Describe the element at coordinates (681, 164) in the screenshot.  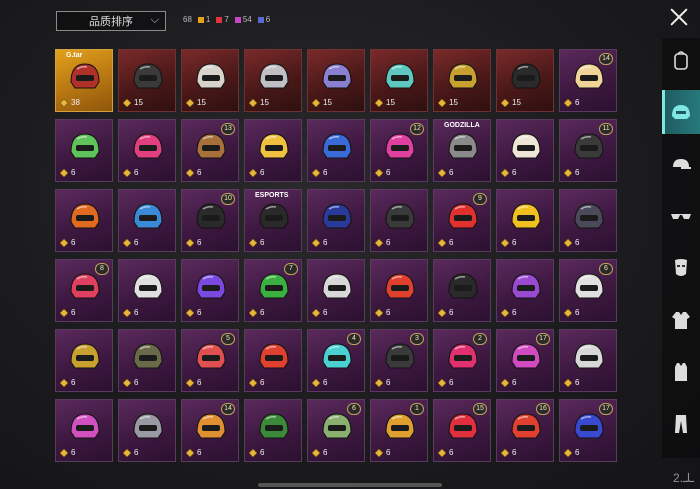
I see `sidebar-item-cap` at that location.